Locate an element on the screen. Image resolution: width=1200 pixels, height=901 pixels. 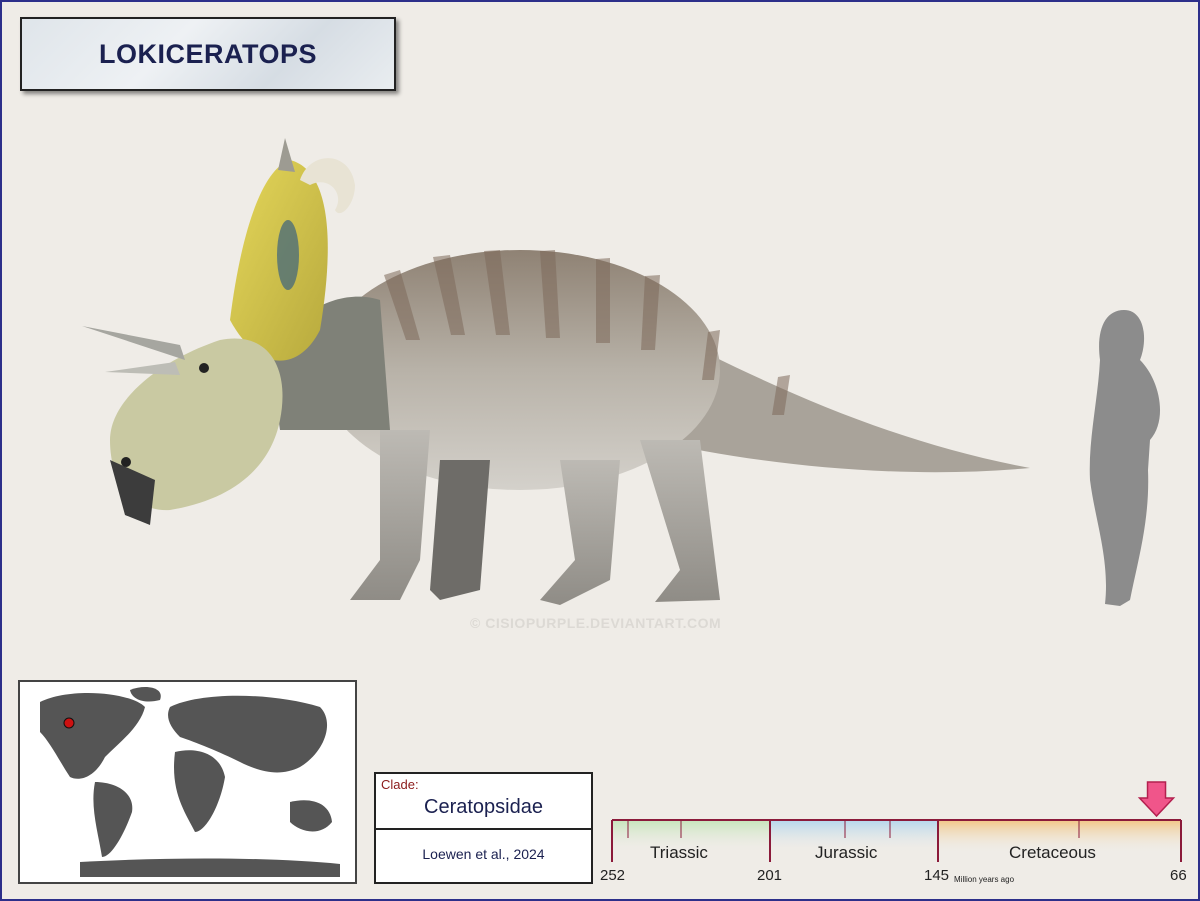
clade-label: Clade: is located at coordinates (400, 784).